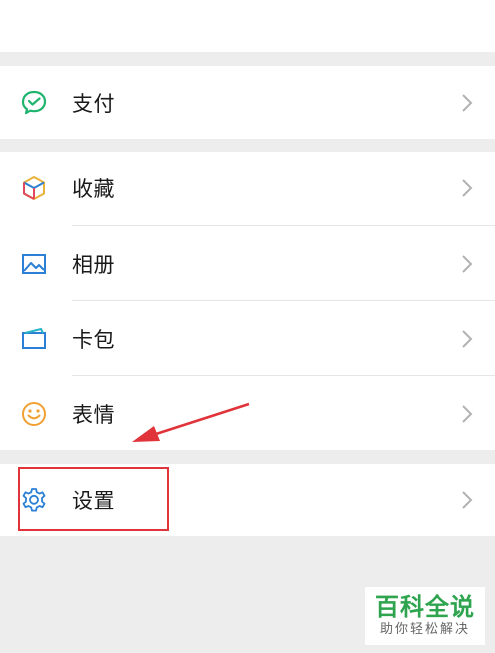  What do you see at coordinates (425, 607) in the screenshot?
I see `watermark-title: 百科全说` at bounding box center [425, 607].